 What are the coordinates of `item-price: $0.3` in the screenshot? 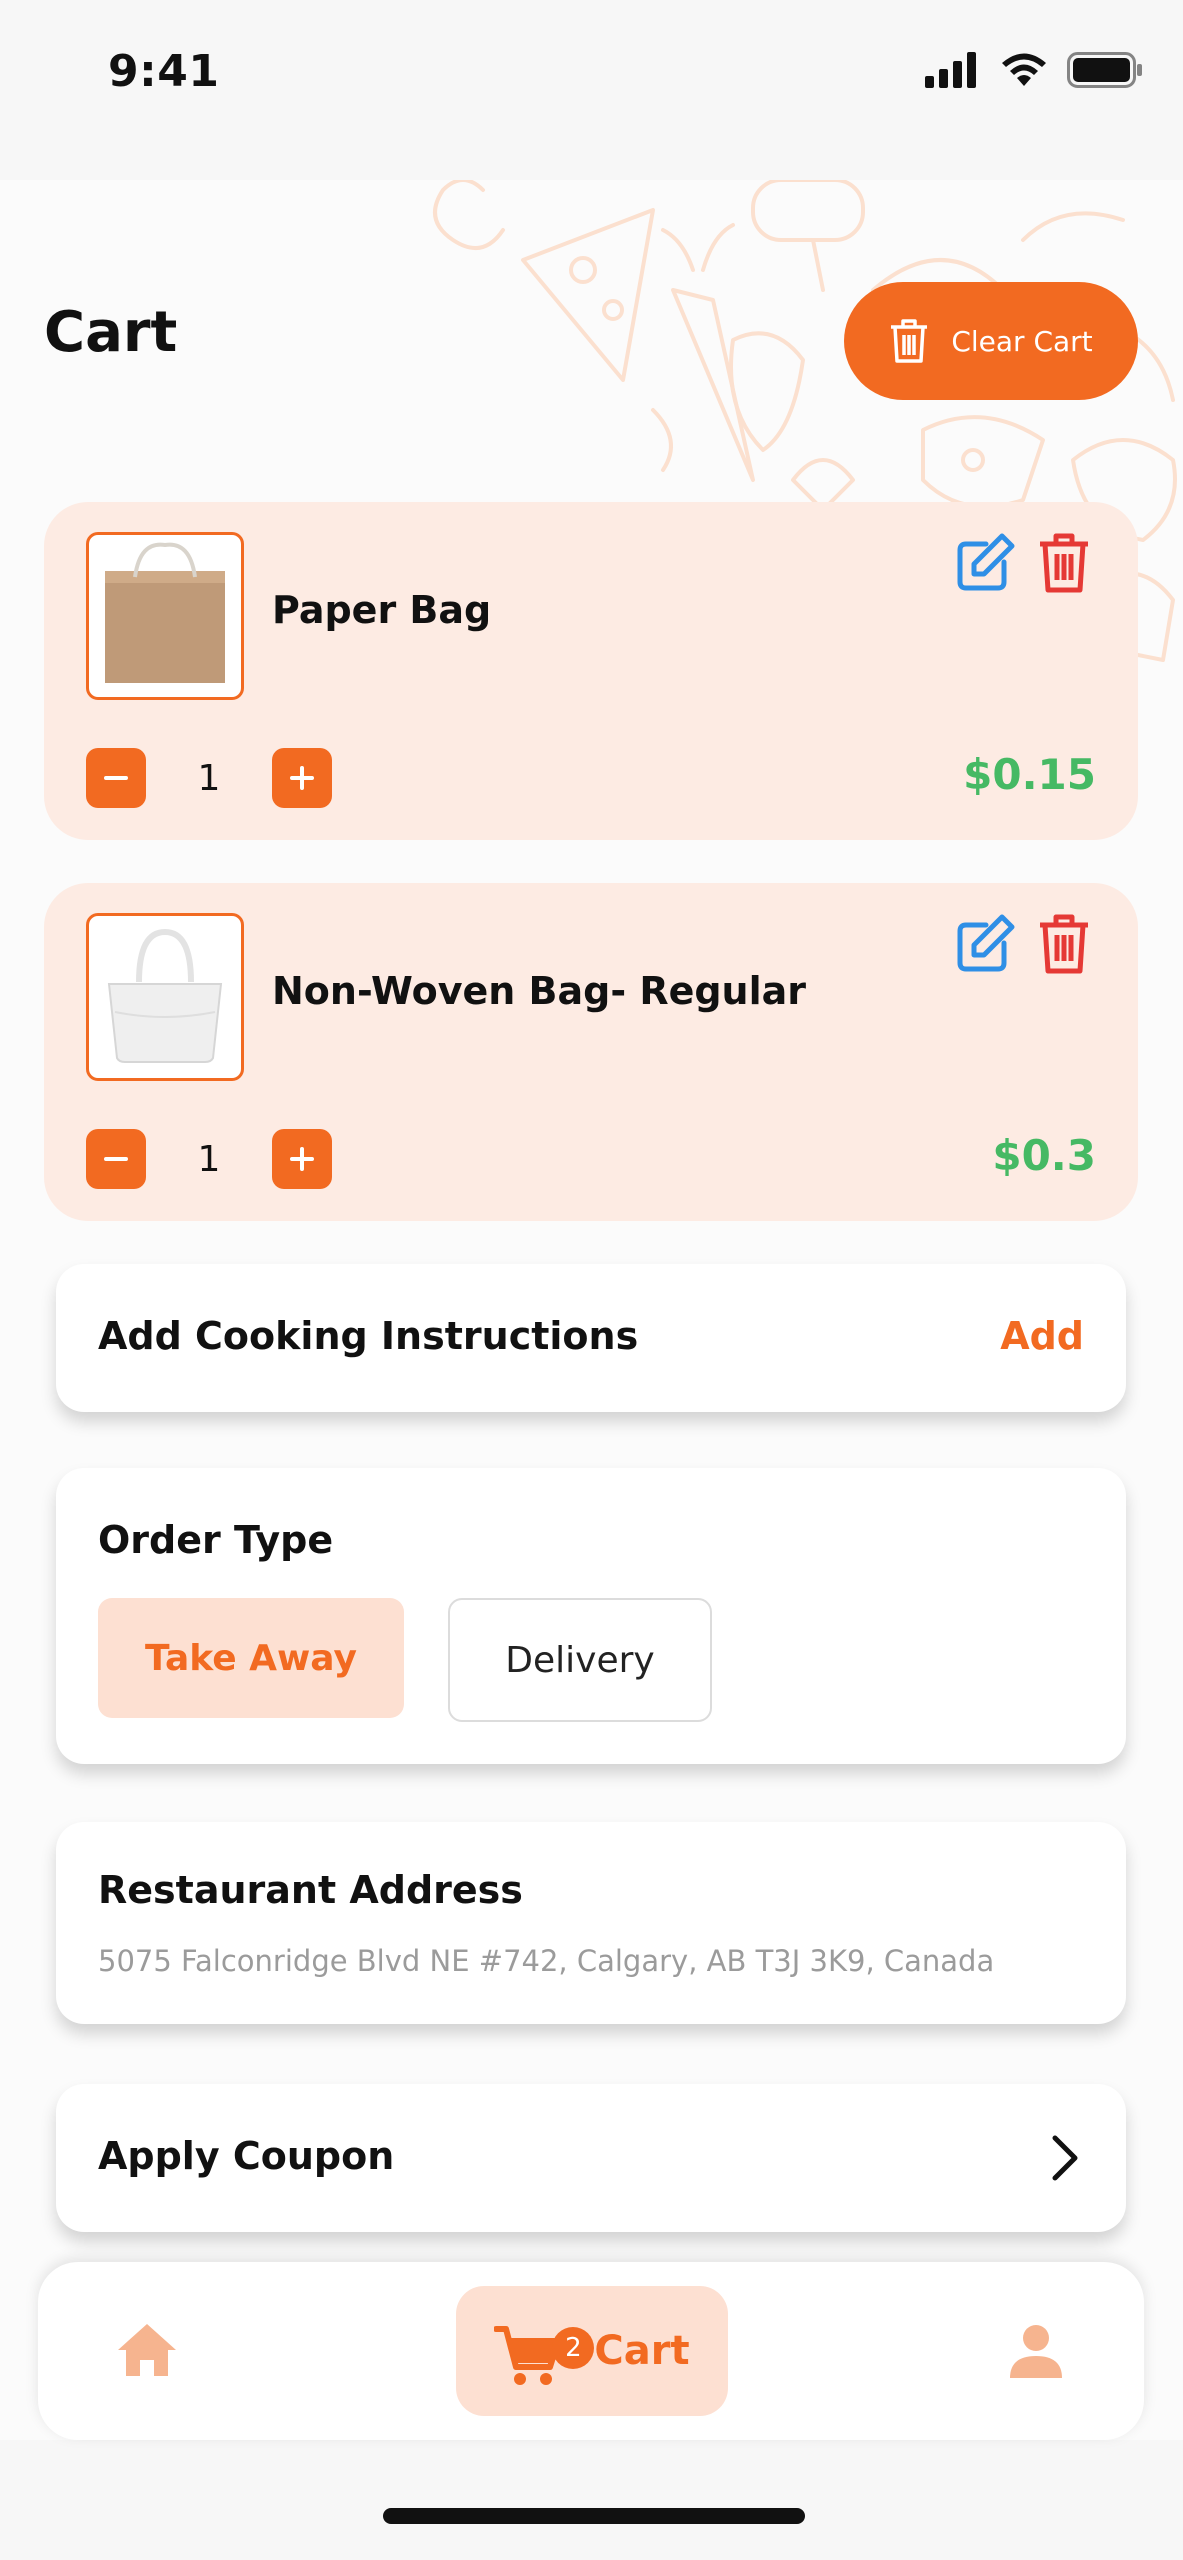 It's located at (1044, 1155).